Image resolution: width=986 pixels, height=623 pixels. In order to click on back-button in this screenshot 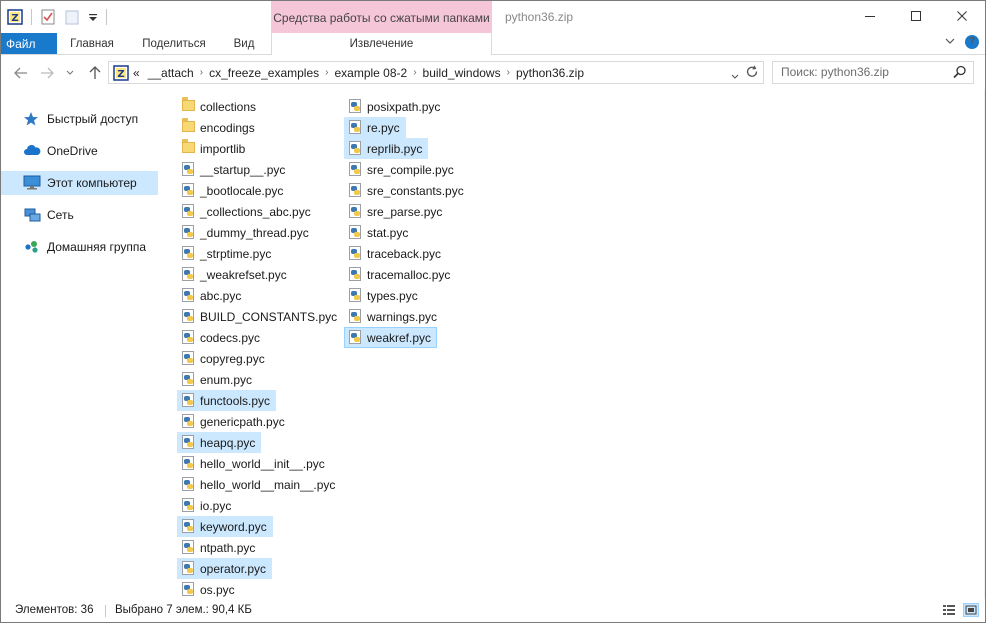, I will do `click(21, 73)`.